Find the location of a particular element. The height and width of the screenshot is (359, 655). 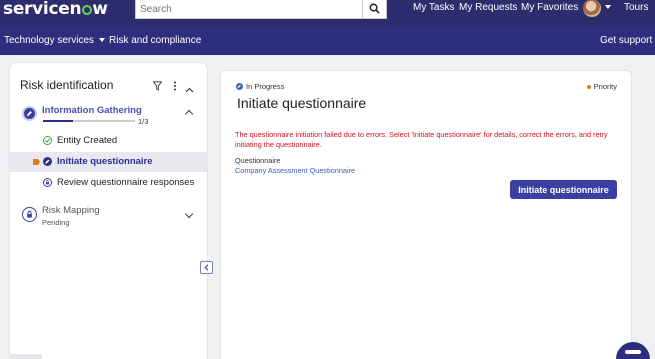

my-tasks-link: My Tasks is located at coordinates (434, 7).